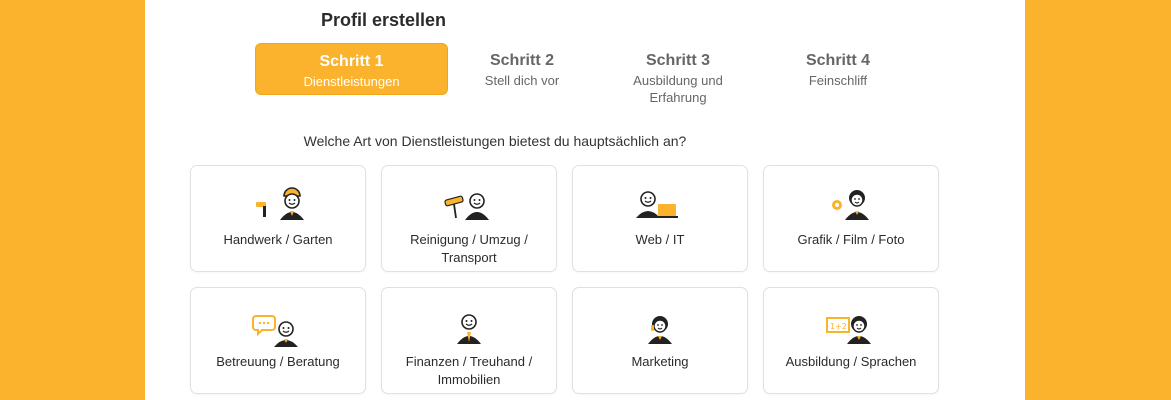 The width and height of the screenshot is (1171, 400). I want to click on category-card-finanzen: Finanzen / Treuhand / Immobilien, so click(469, 340).